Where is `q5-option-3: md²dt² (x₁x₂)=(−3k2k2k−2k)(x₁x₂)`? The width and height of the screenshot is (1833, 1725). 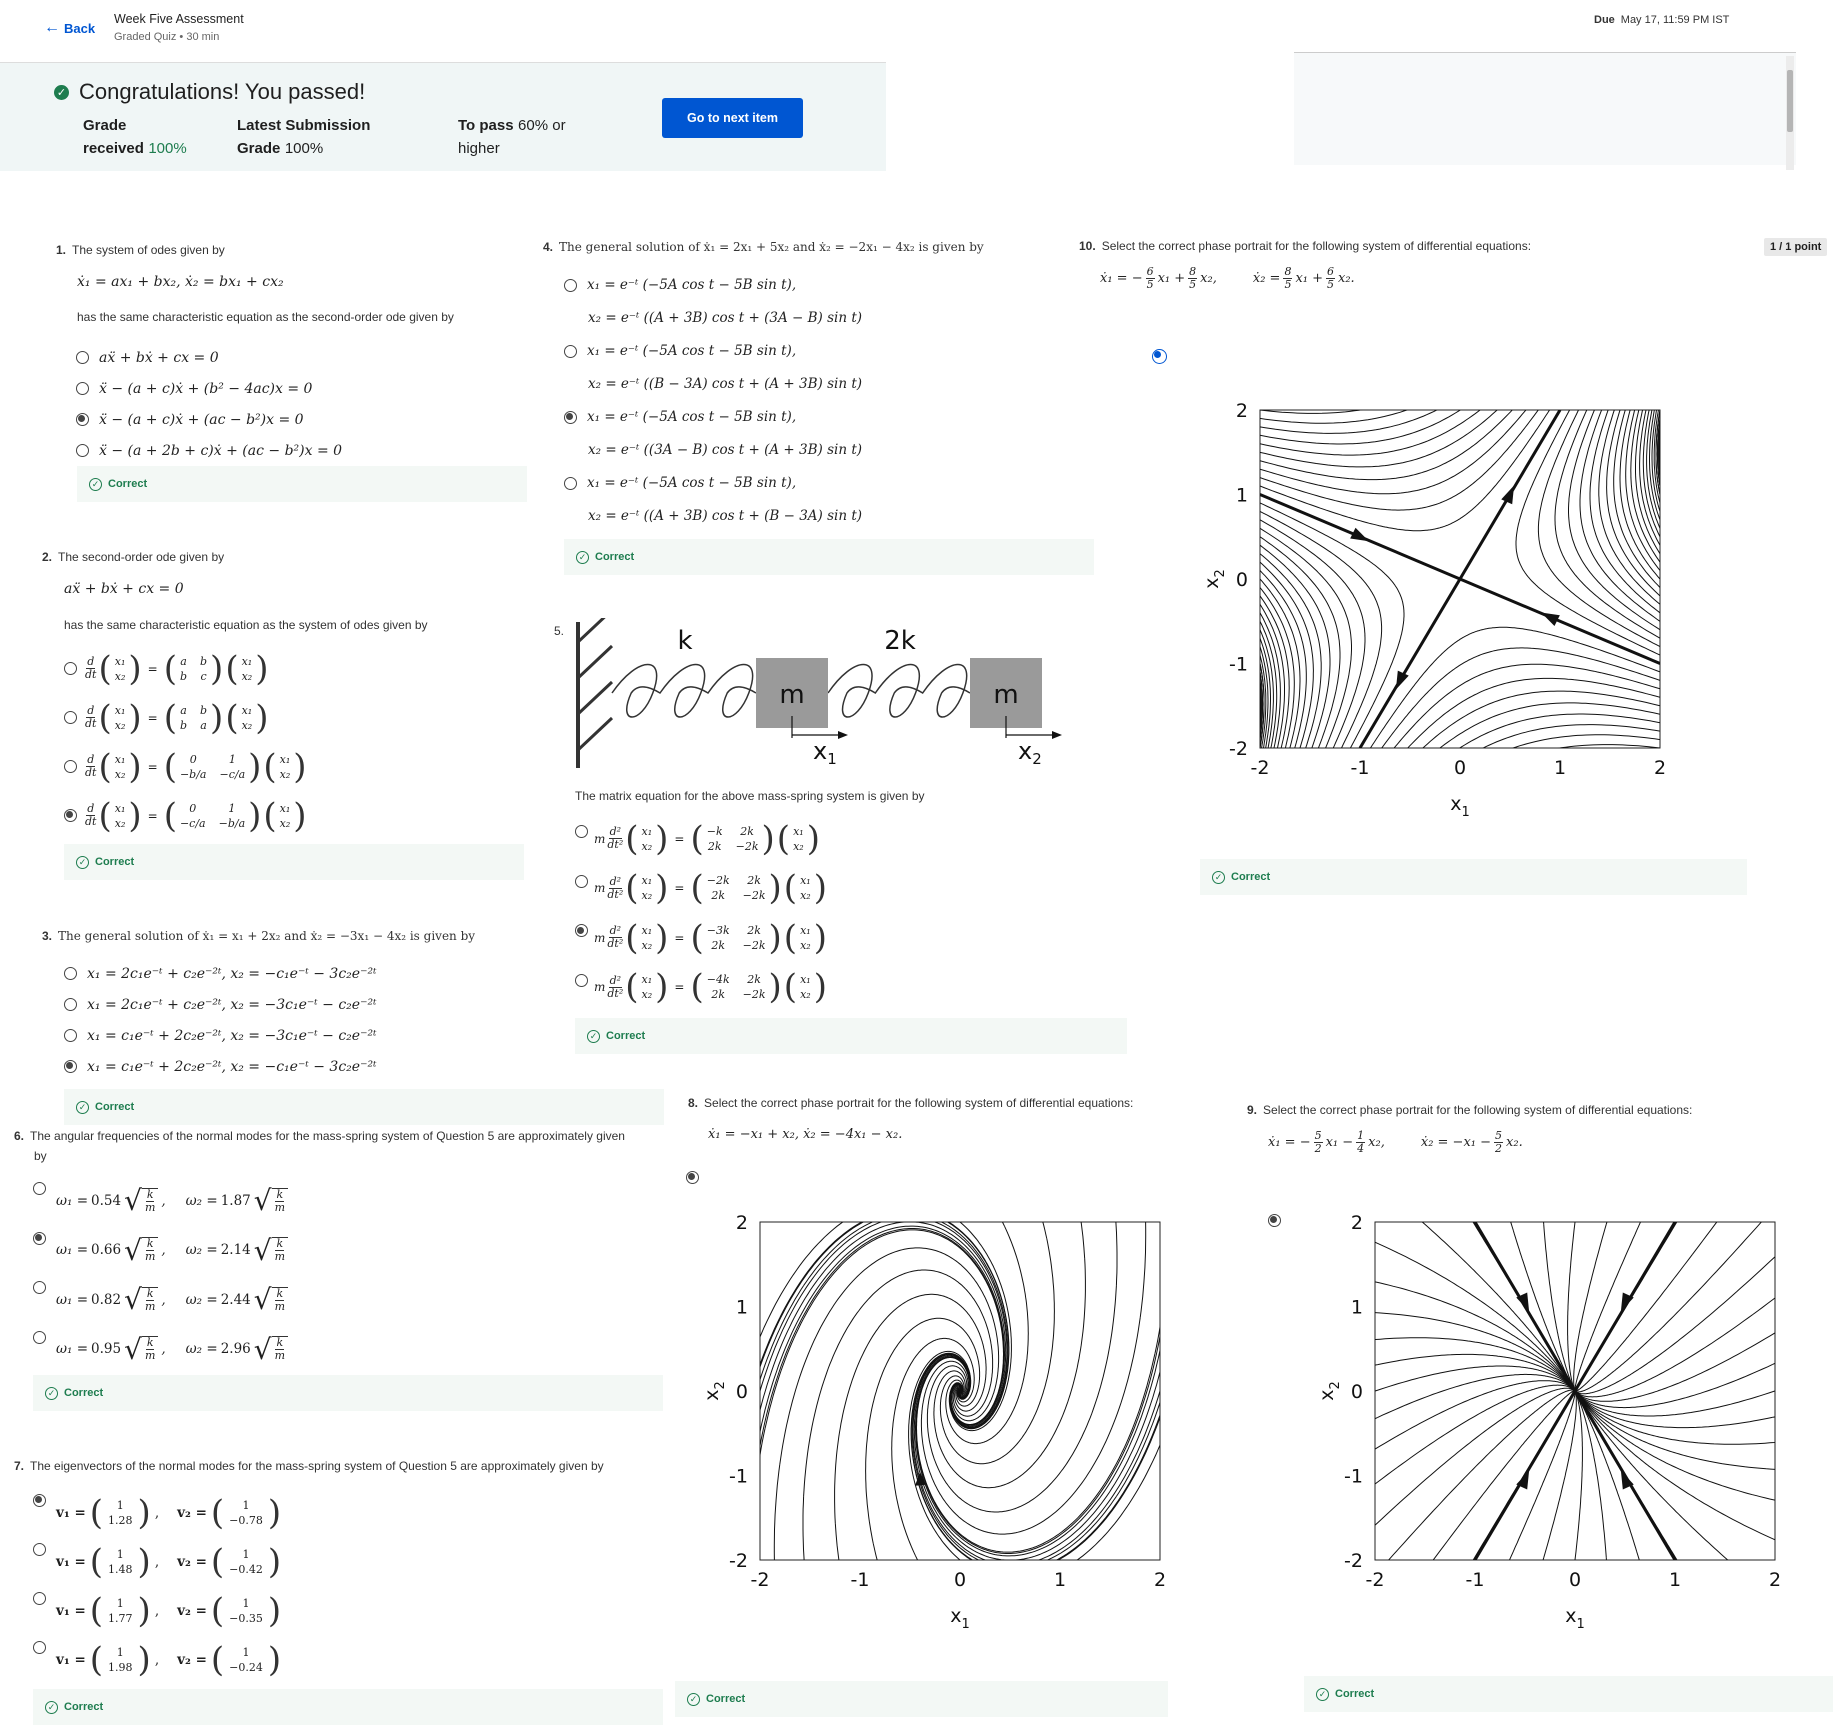
q5-option-3: md²dt² (x₁x₂)=(−3k2k2k−2k)(x₁x₂) is located at coordinates (701, 938).